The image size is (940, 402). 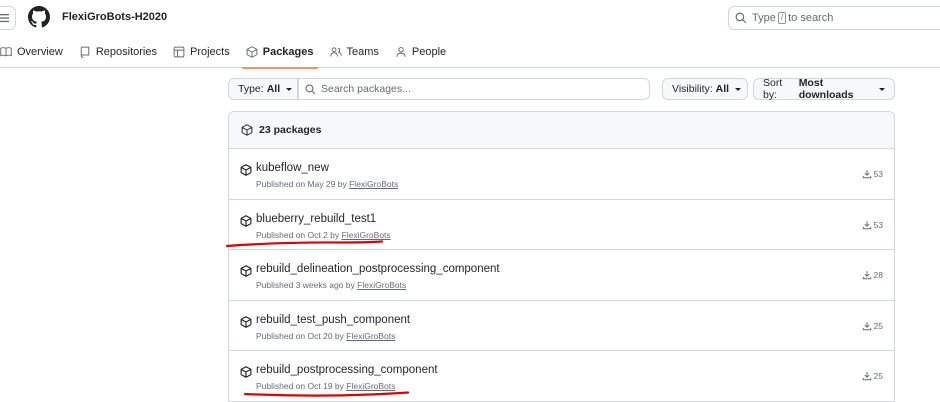 What do you see at coordinates (301, 184) in the screenshot?
I see `published-text: Published on May 29 by` at bounding box center [301, 184].